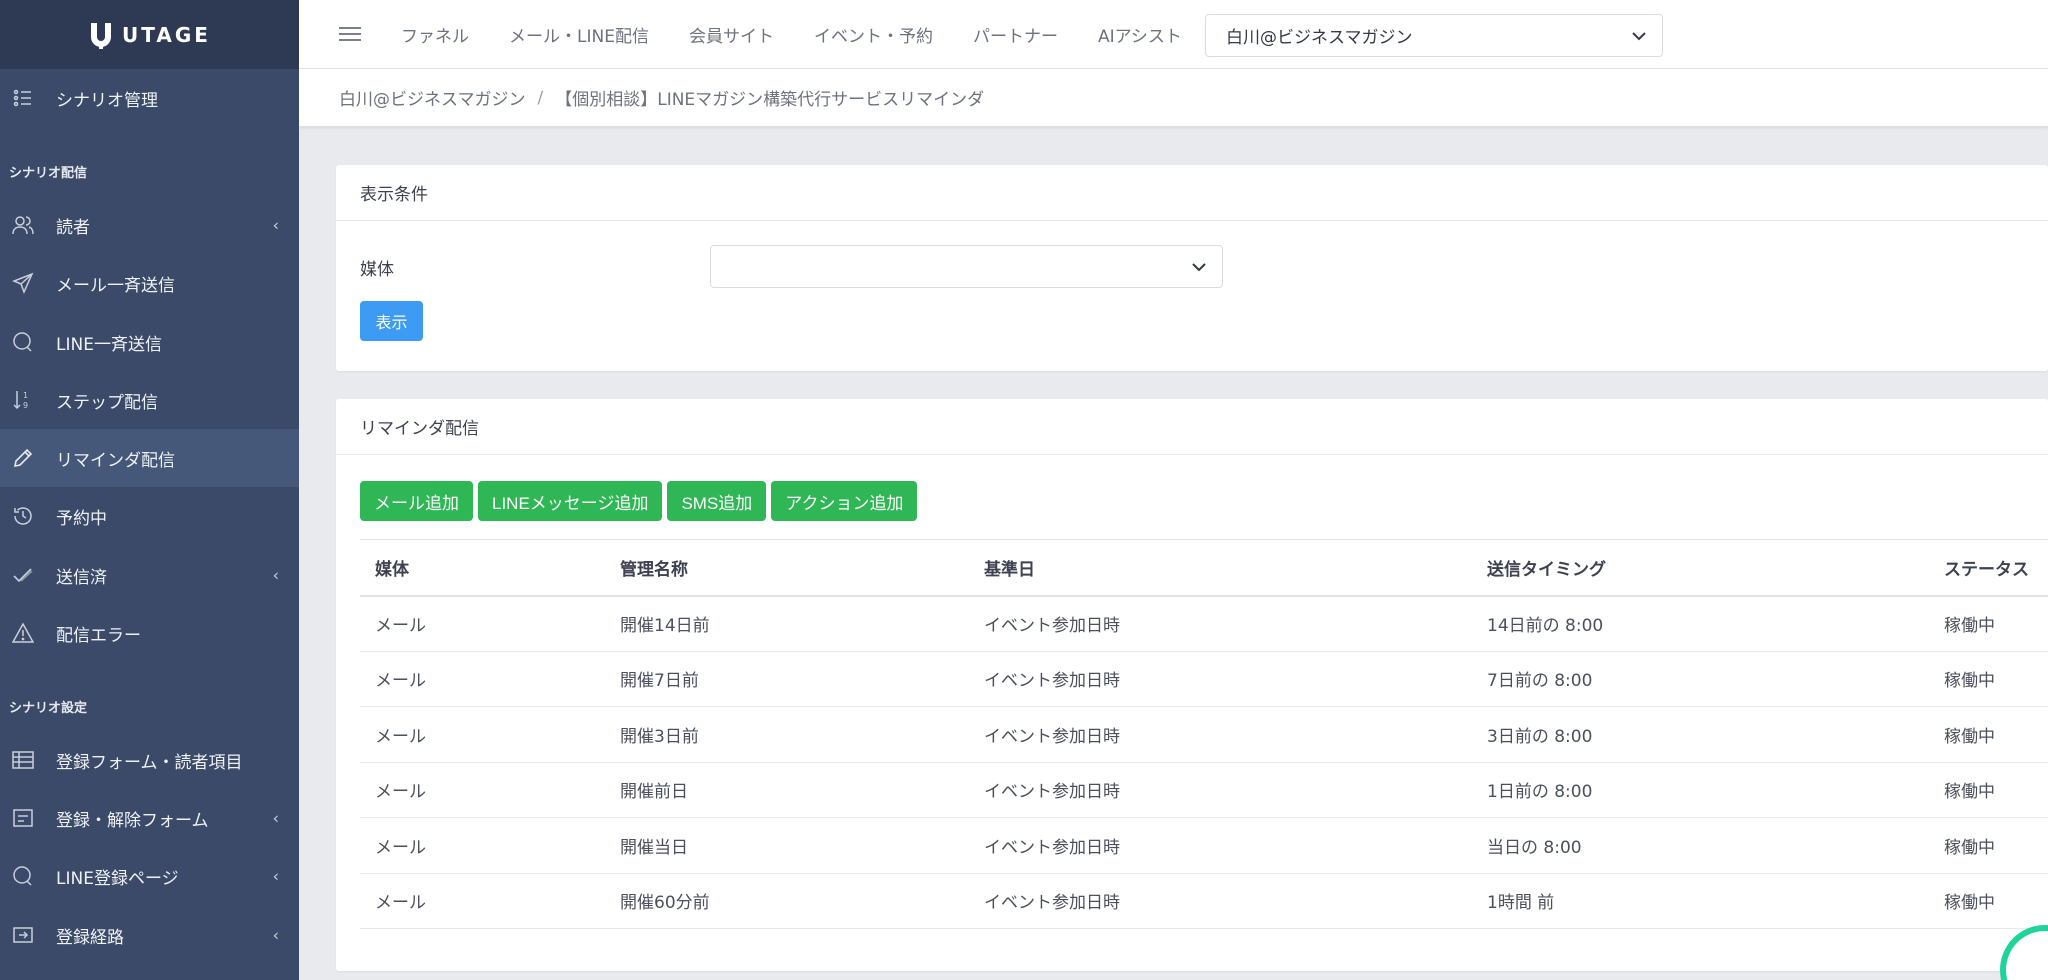 The image size is (2048, 980). I want to click on reminder-card-title: リマインダ配信, so click(1192, 427).